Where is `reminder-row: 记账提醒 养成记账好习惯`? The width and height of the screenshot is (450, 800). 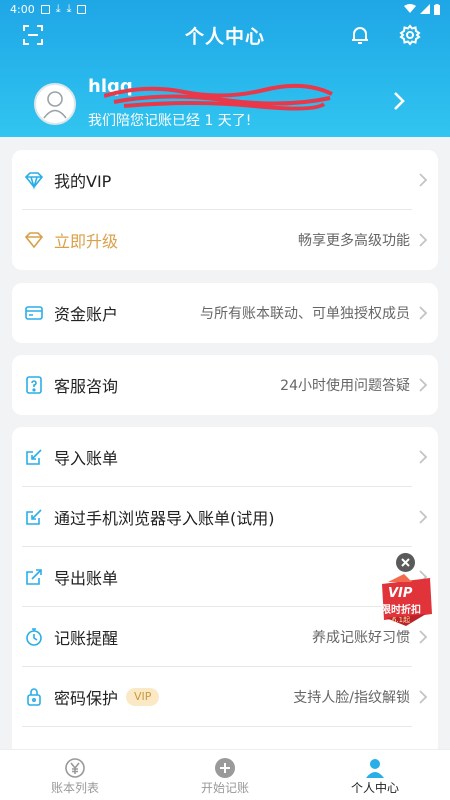 reminder-row: 记账提醒 养成记账好习惯 is located at coordinates (225, 637).